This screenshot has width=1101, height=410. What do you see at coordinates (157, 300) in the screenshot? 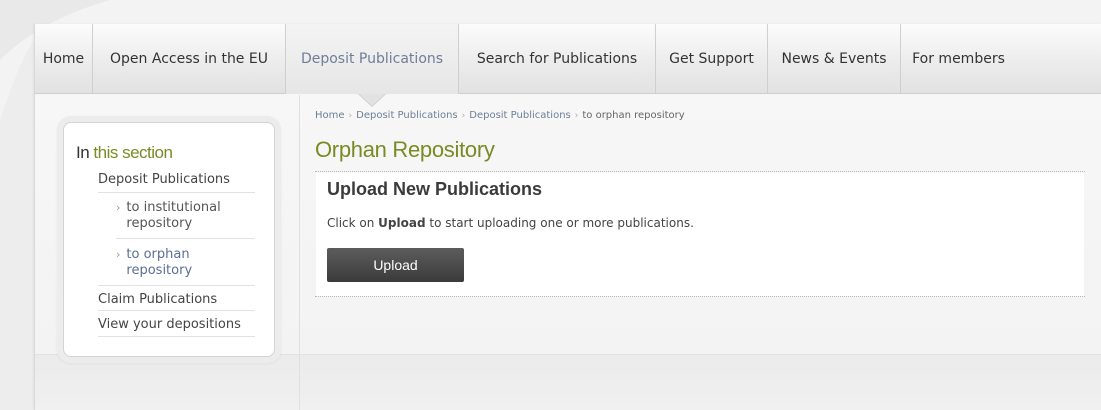
I see `sidebar-item-claim-publications: Claim Publications` at bounding box center [157, 300].